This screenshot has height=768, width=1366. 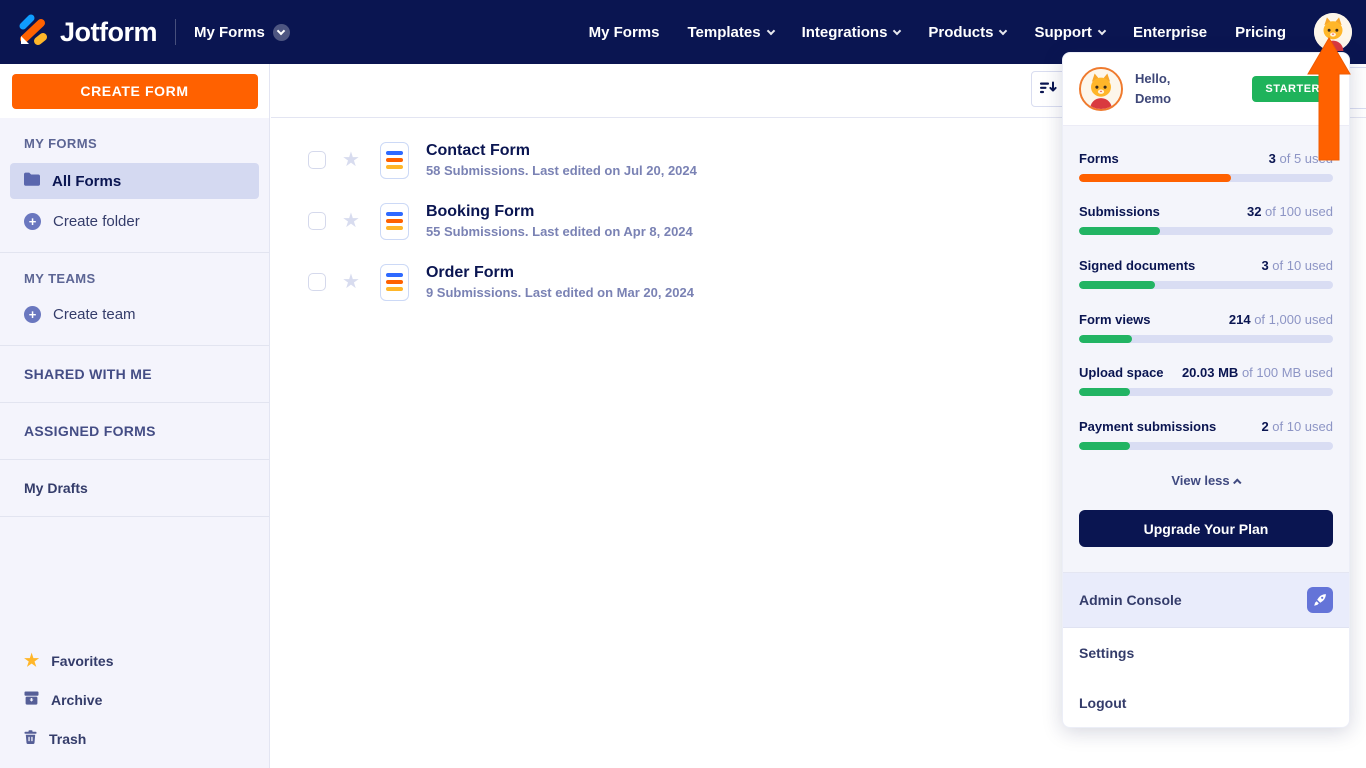 What do you see at coordinates (1206, 166) in the screenshot?
I see `usage-row-forms: Forms 3 of 5 used` at bounding box center [1206, 166].